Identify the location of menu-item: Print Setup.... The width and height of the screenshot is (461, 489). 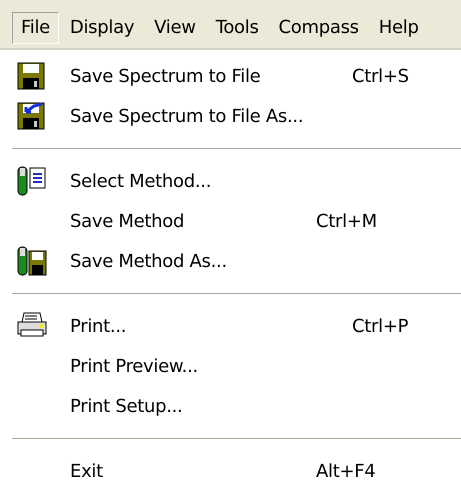
(166, 406).